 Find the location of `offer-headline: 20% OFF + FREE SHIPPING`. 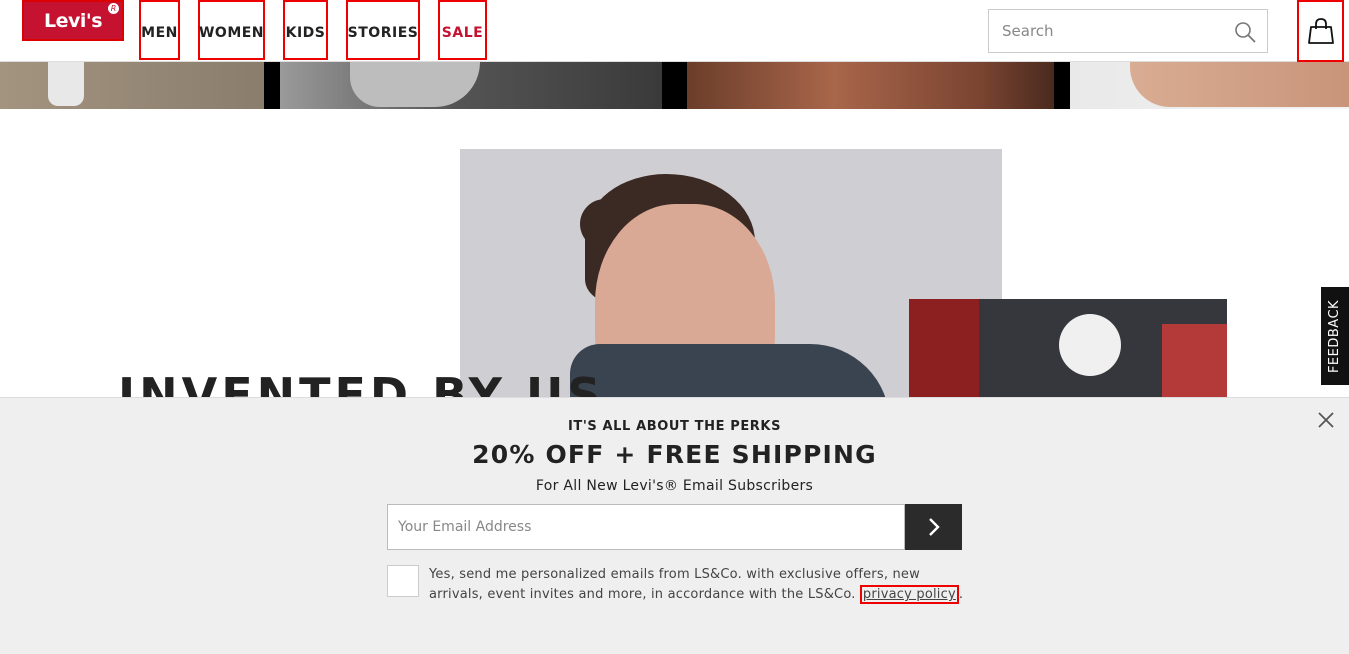

offer-headline: 20% OFF + FREE SHIPPING is located at coordinates (674, 454).